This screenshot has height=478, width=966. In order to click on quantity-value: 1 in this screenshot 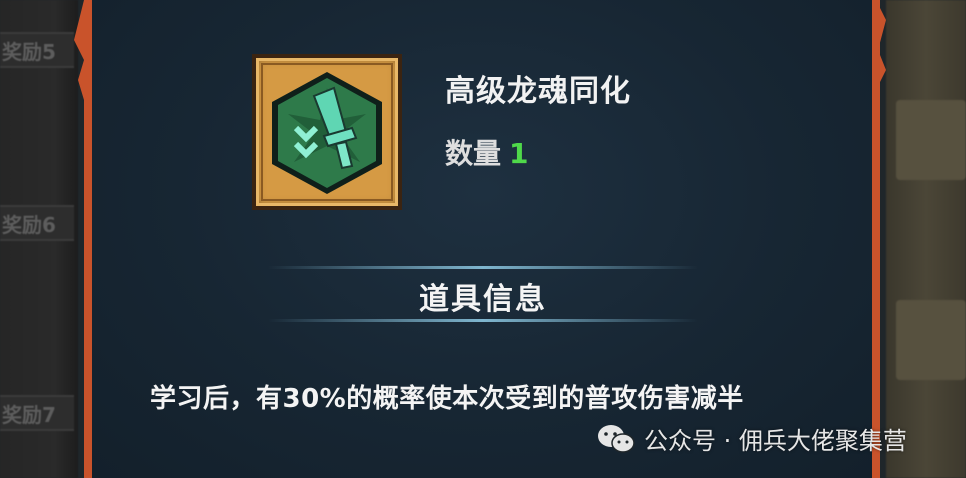, I will do `click(519, 153)`.